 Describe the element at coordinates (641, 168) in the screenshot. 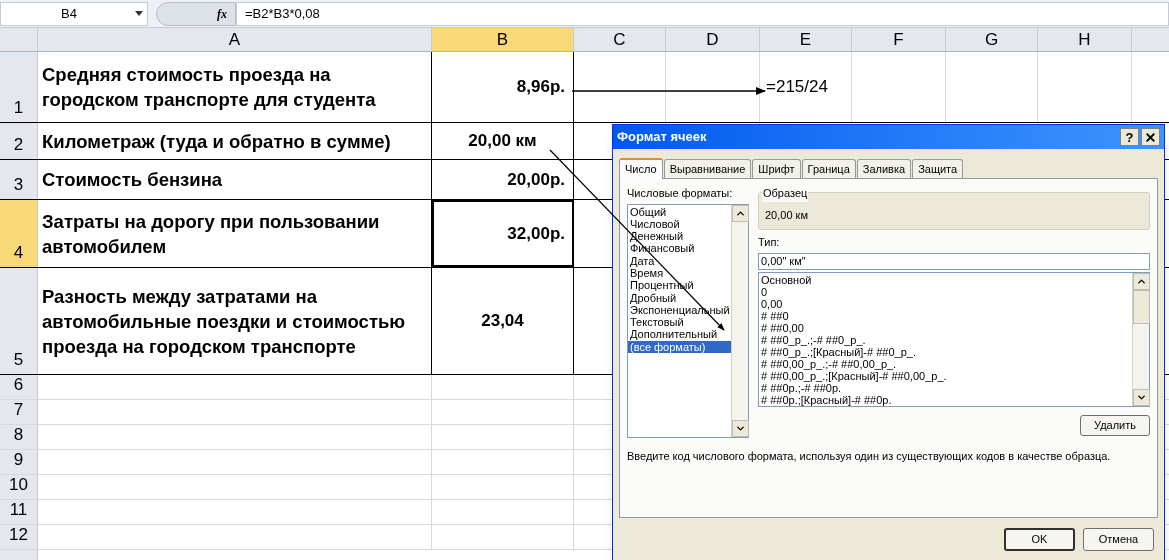

I see `tab: Число` at that location.